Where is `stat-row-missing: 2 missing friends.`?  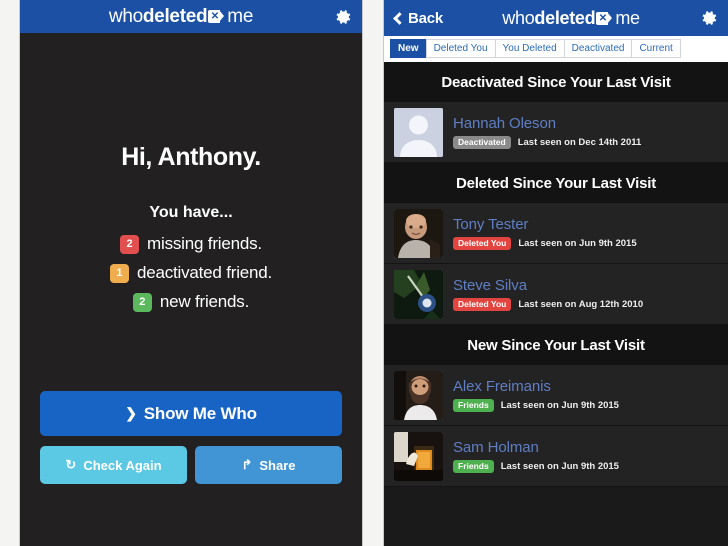
stat-row-missing: 2 missing friends. is located at coordinates (191, 244).